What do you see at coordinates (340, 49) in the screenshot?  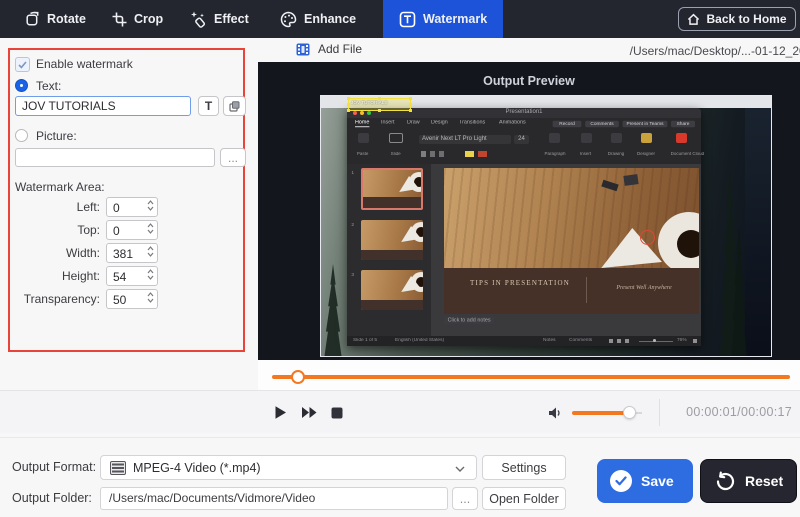 I see `add-file-label: Add File` at bounding box center [340, 49].